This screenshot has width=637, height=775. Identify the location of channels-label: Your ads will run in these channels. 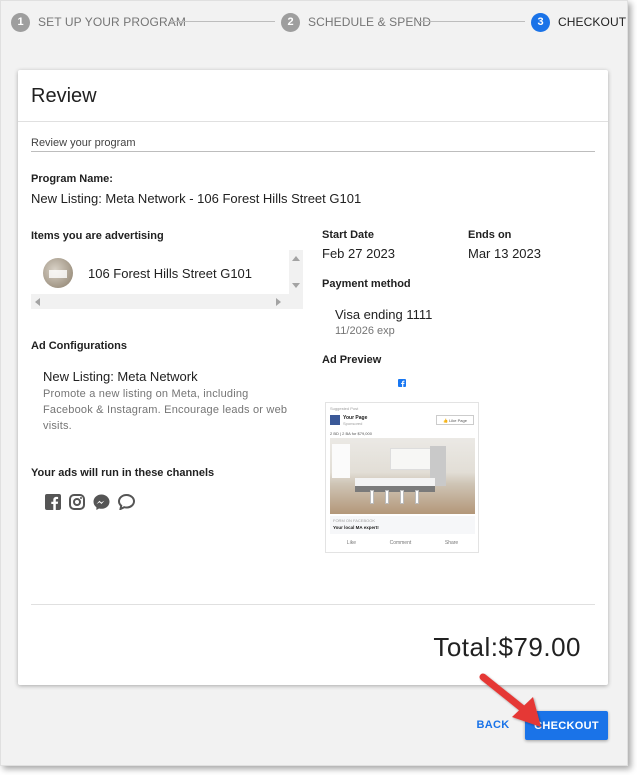
(123, 473).